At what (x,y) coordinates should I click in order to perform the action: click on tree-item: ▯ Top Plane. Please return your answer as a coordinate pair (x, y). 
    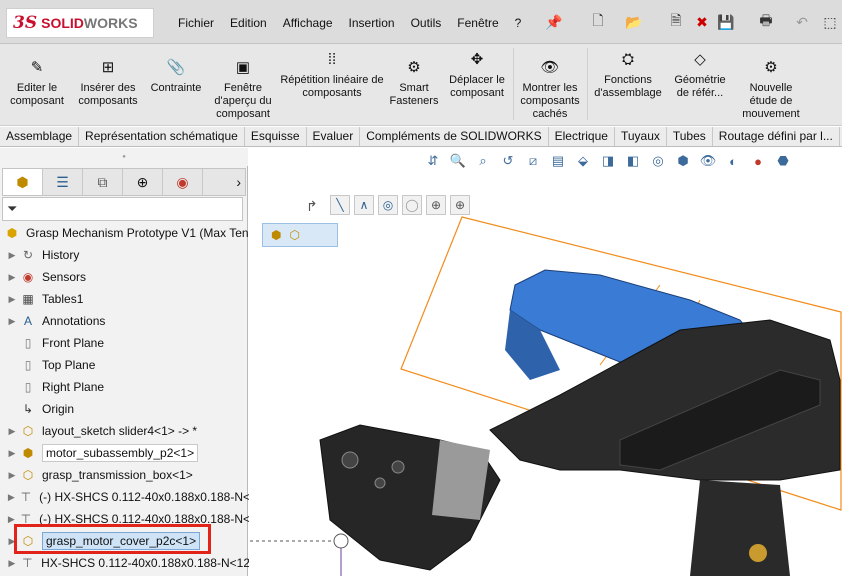
    Looking at the image, I should click on (127, 365).